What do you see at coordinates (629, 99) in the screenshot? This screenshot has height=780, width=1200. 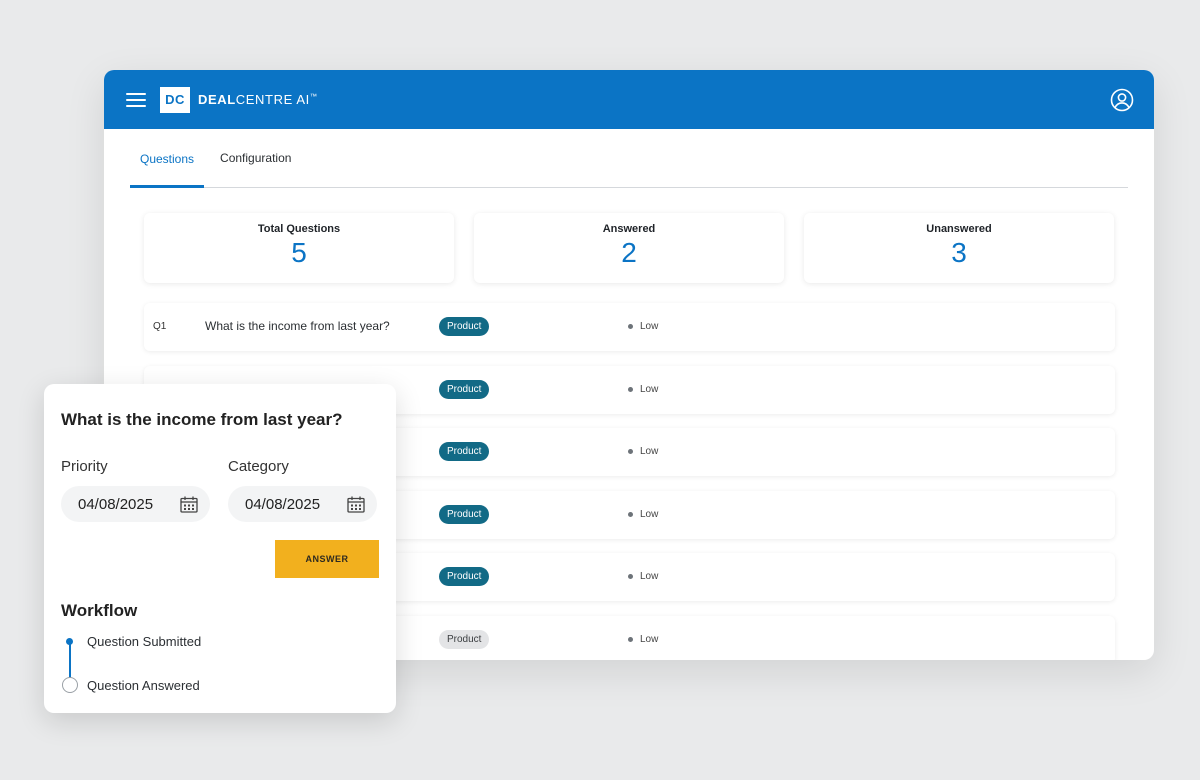 I see `top-bar: DC DEALCENTRE AI™` at bounding box center [629, 99].